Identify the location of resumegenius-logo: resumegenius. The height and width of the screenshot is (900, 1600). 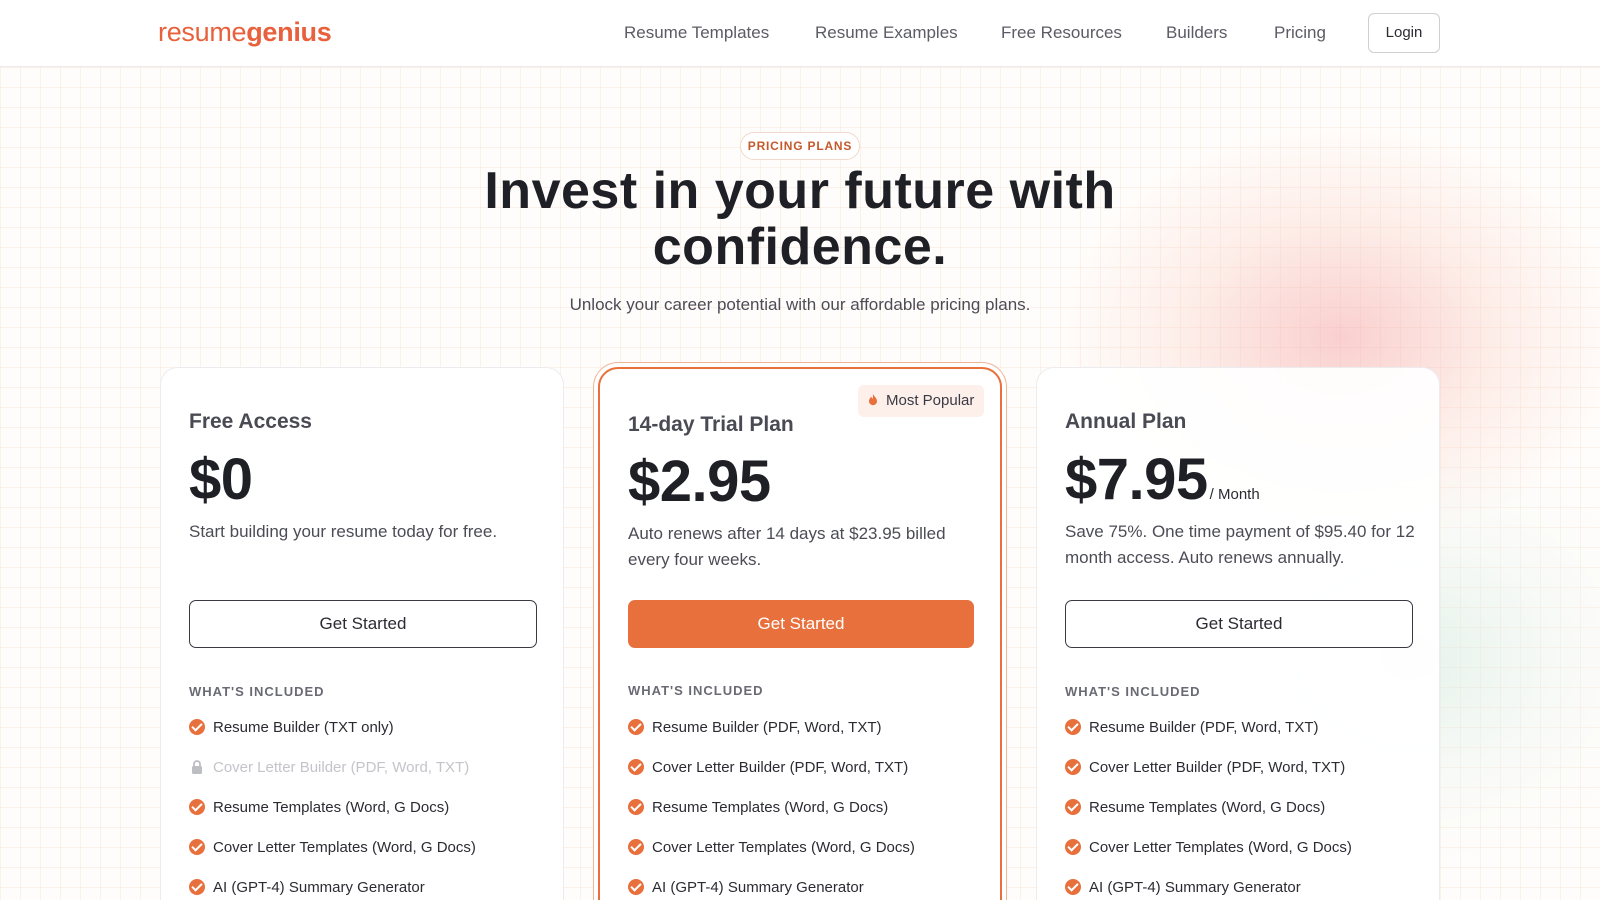
(245, 32).